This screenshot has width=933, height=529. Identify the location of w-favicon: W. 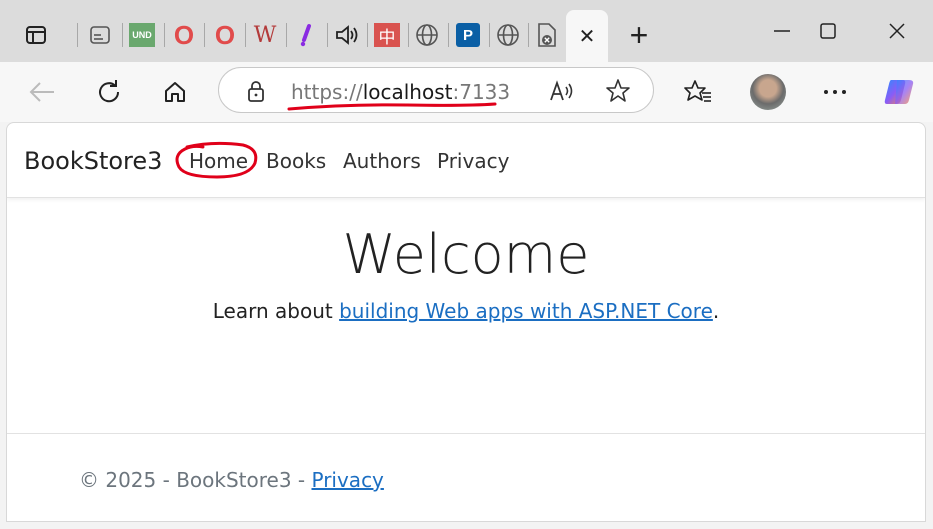
(265, 35).